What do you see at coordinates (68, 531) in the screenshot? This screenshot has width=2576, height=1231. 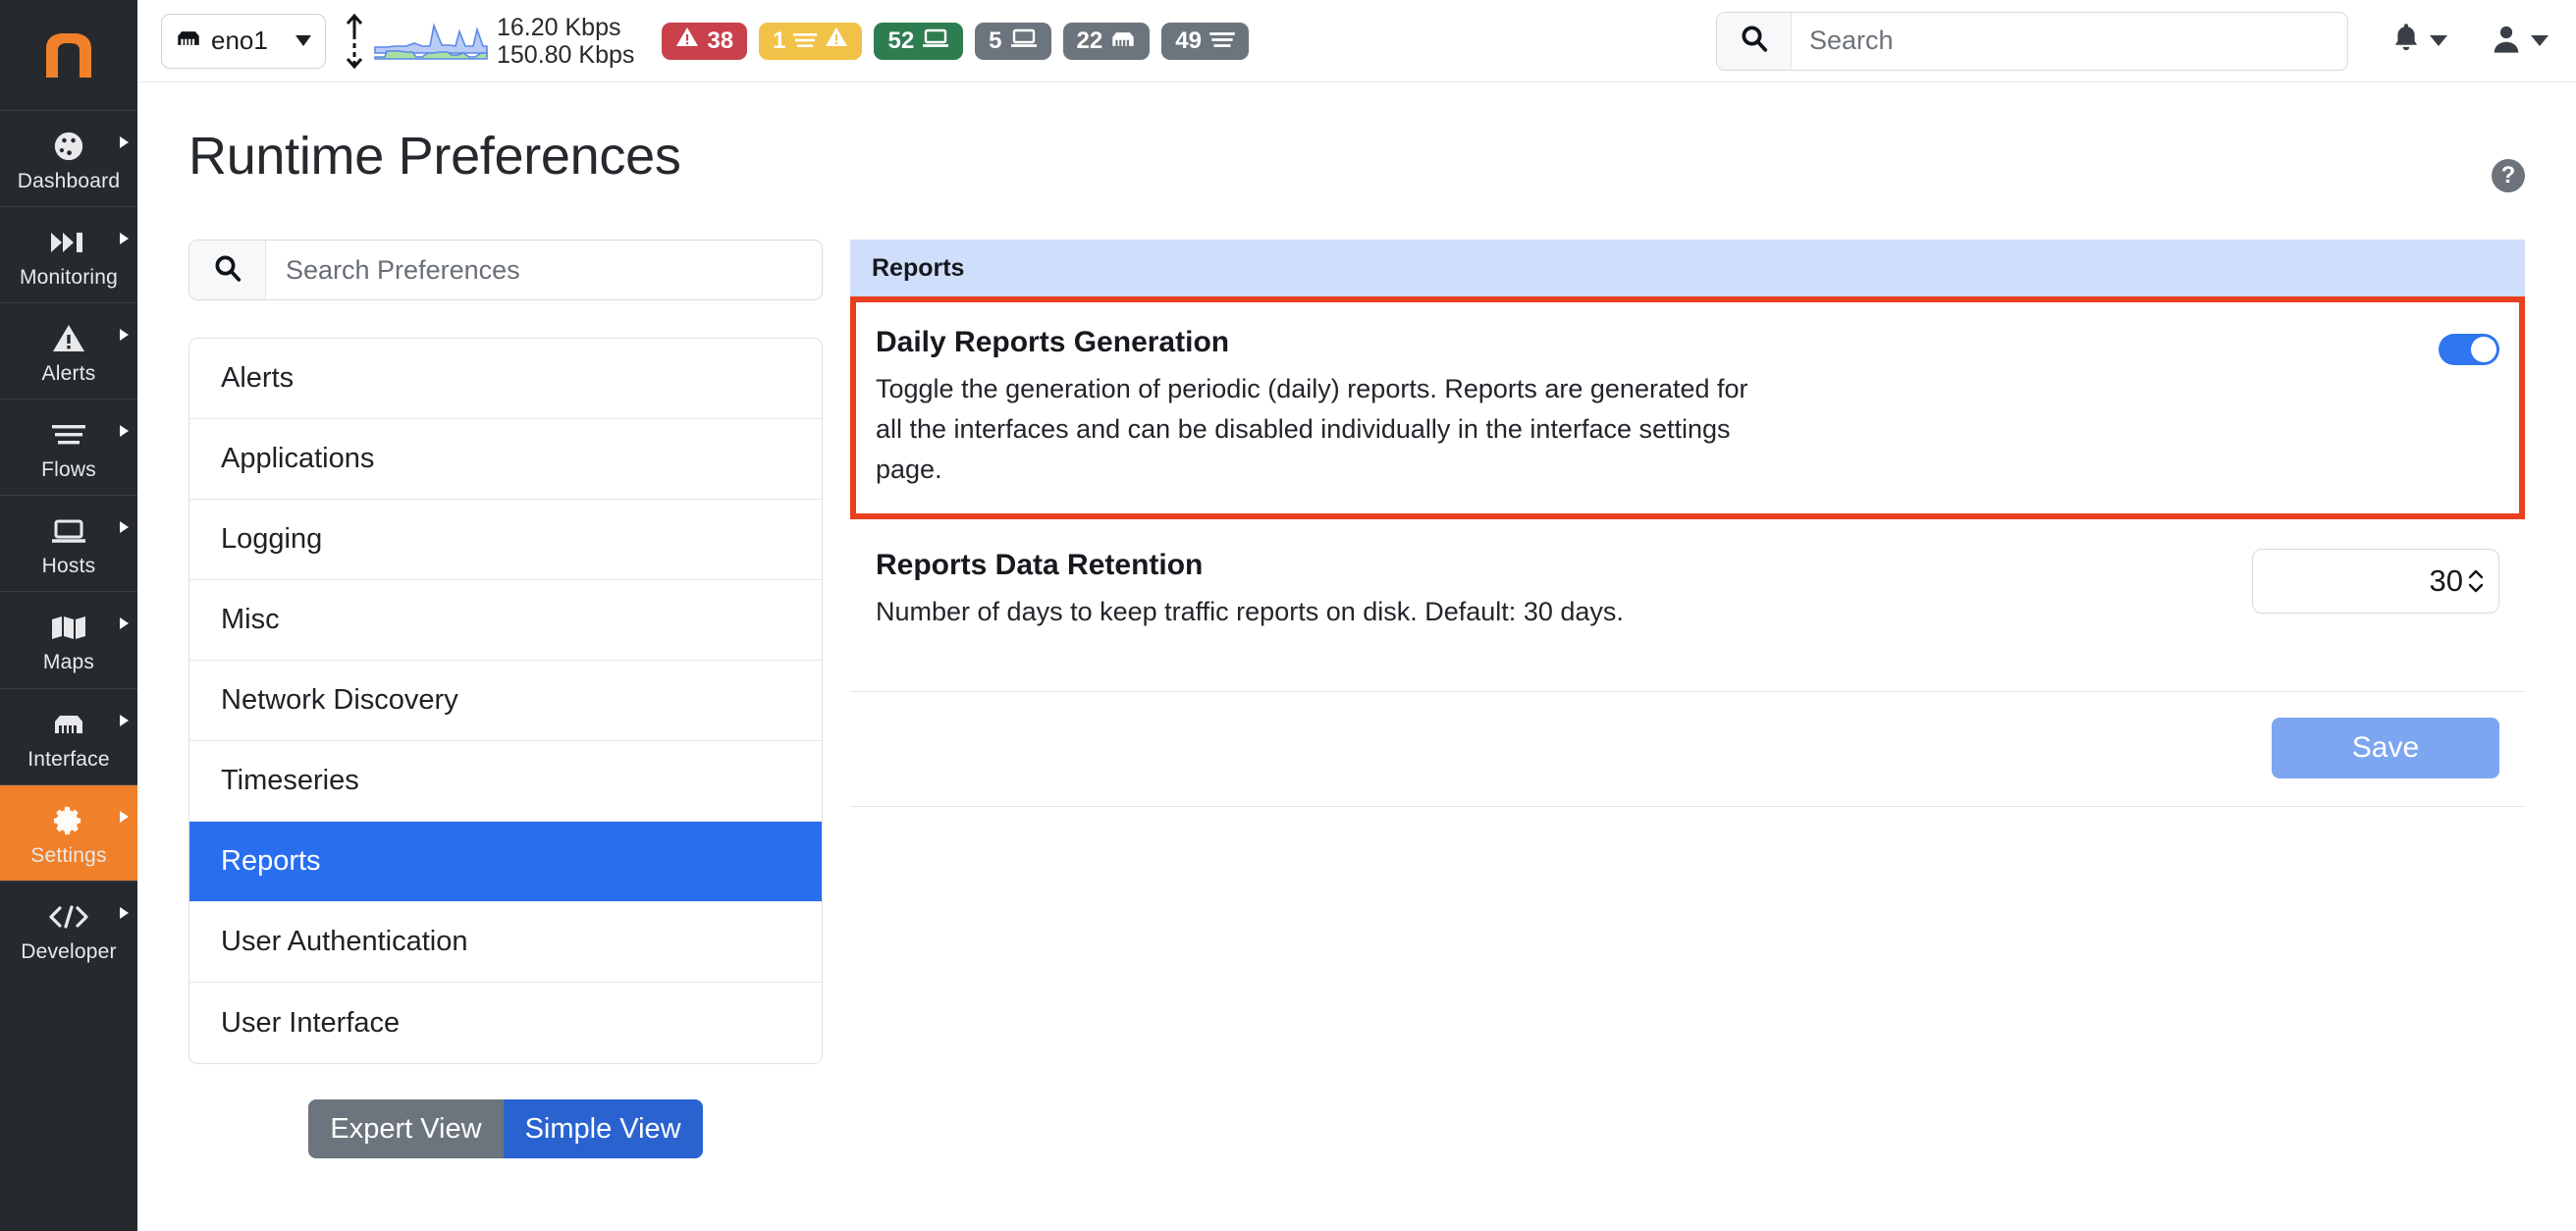 I see `hosts-laptop-icon` at bounding box center [68, 531].